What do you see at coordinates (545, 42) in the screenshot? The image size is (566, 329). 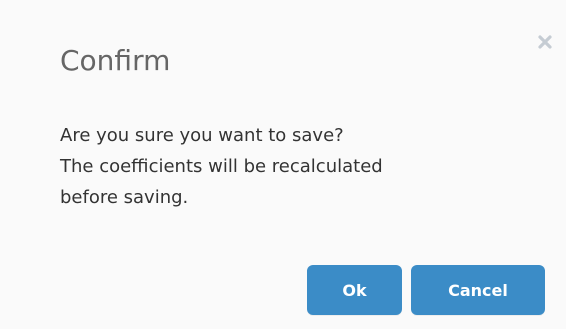 I see `close-icon` at bounding box center [545, 42].